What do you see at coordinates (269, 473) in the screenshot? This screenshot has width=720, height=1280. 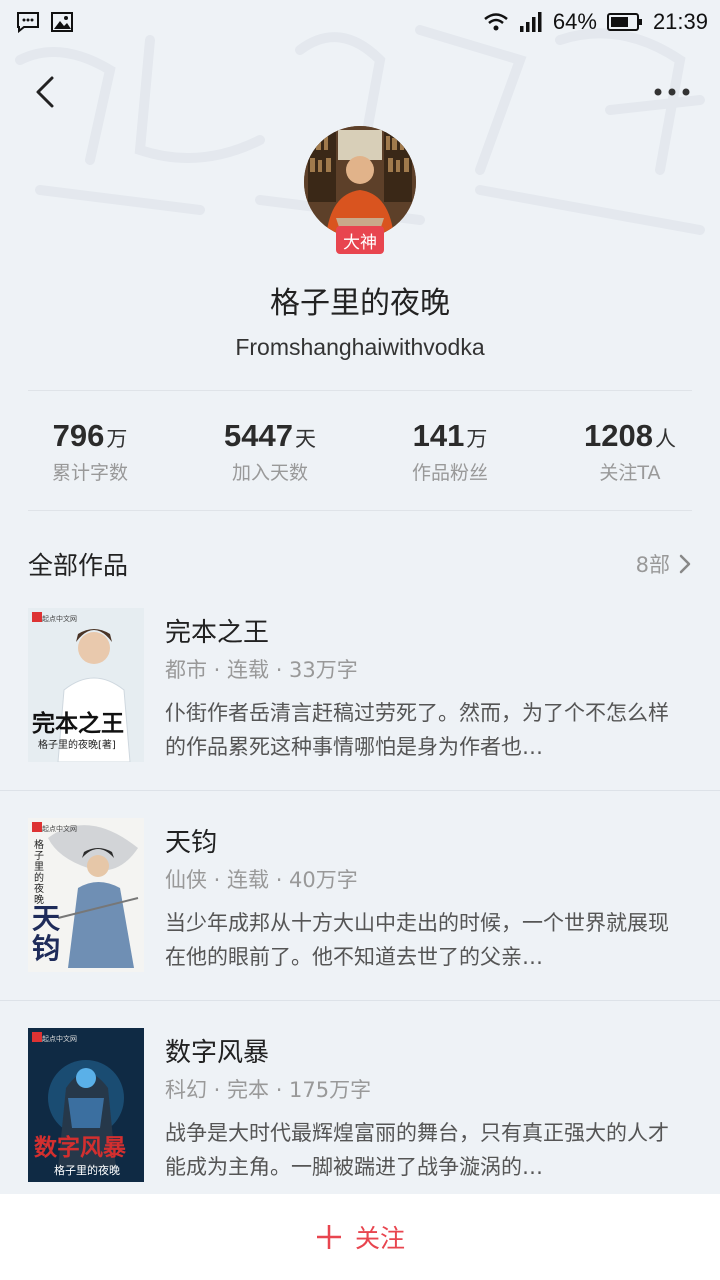 I see `stat-label: 加入天数` at bounding box center [269, 473].